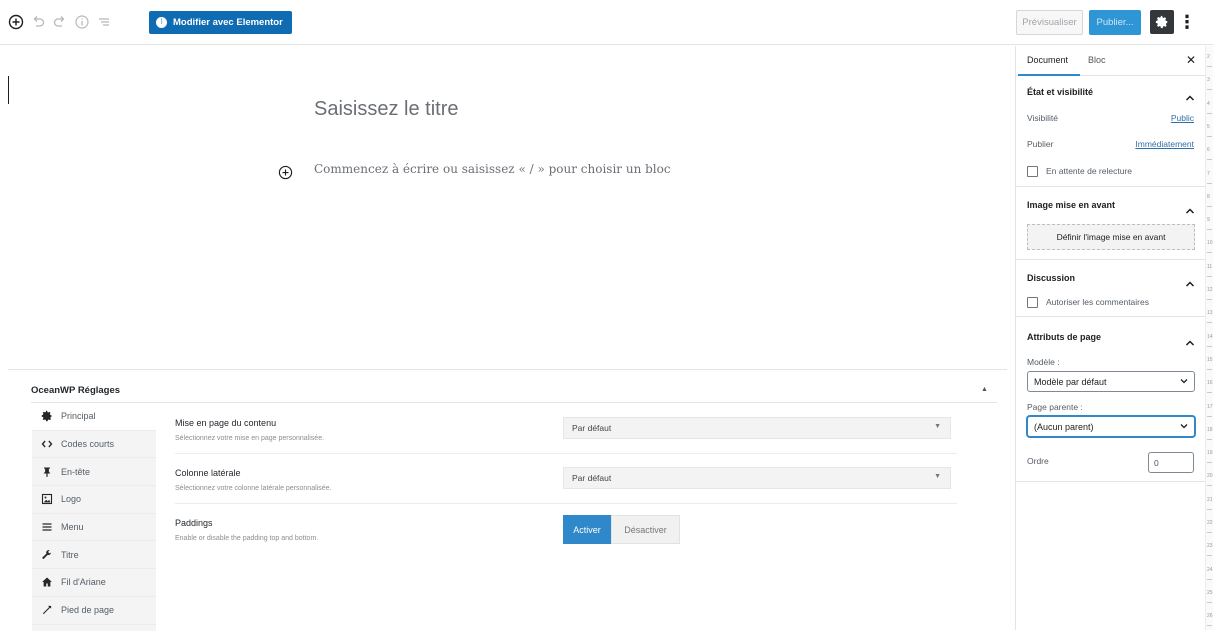 This screenshot has width=1213, height=631. What do you see at coordinates (60, 22) in the screenshot?
I see `redo-icon` at bounding box center [60, 22].